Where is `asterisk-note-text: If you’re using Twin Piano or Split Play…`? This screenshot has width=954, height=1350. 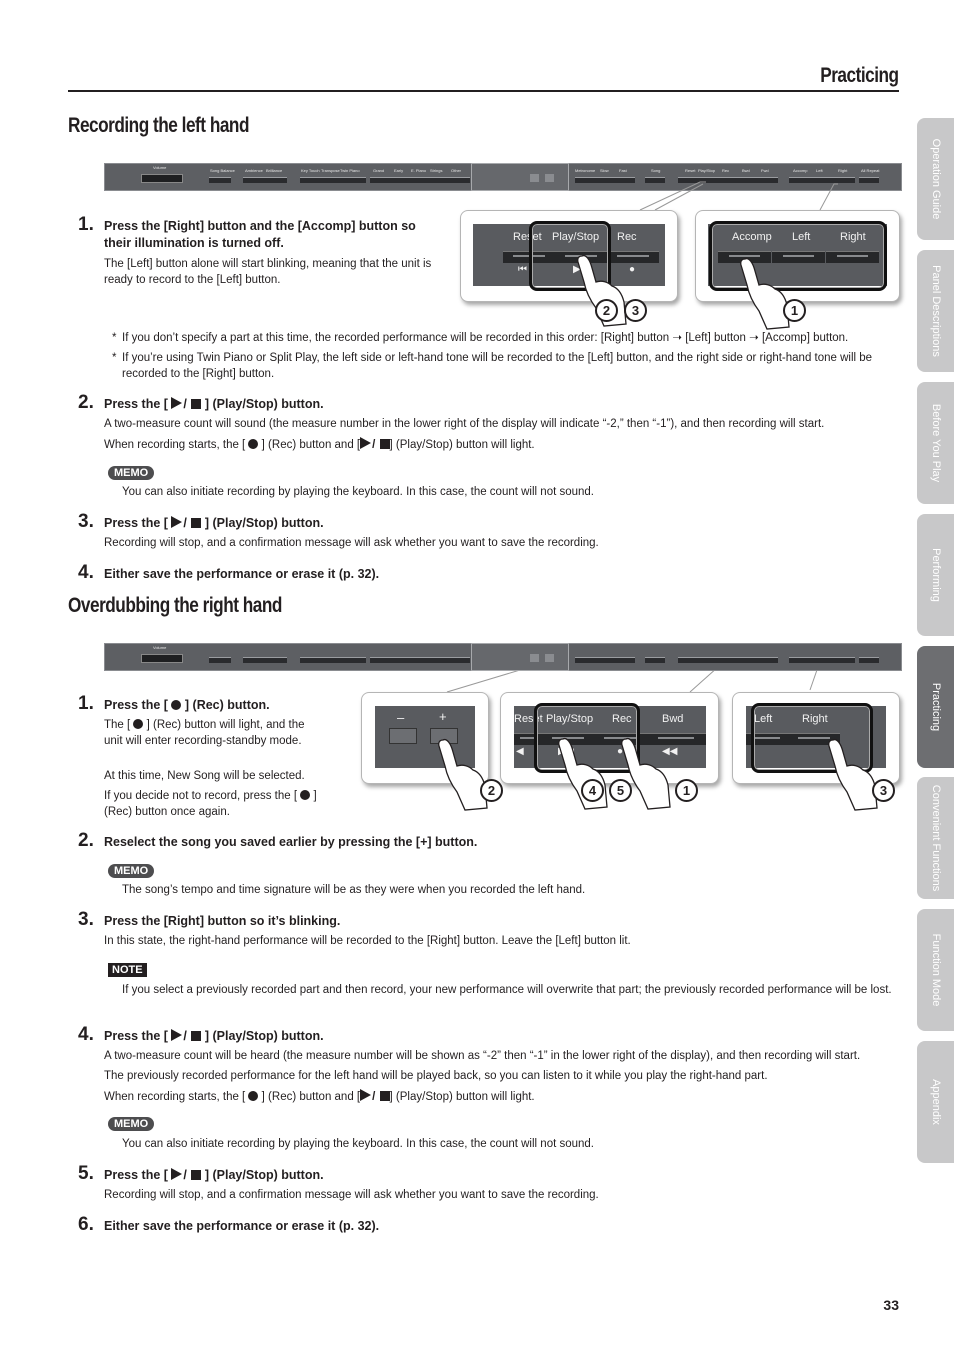
asterisk-note-text: If you’re using Twin Piano or Split Play… is located at coordinates (497, 366).